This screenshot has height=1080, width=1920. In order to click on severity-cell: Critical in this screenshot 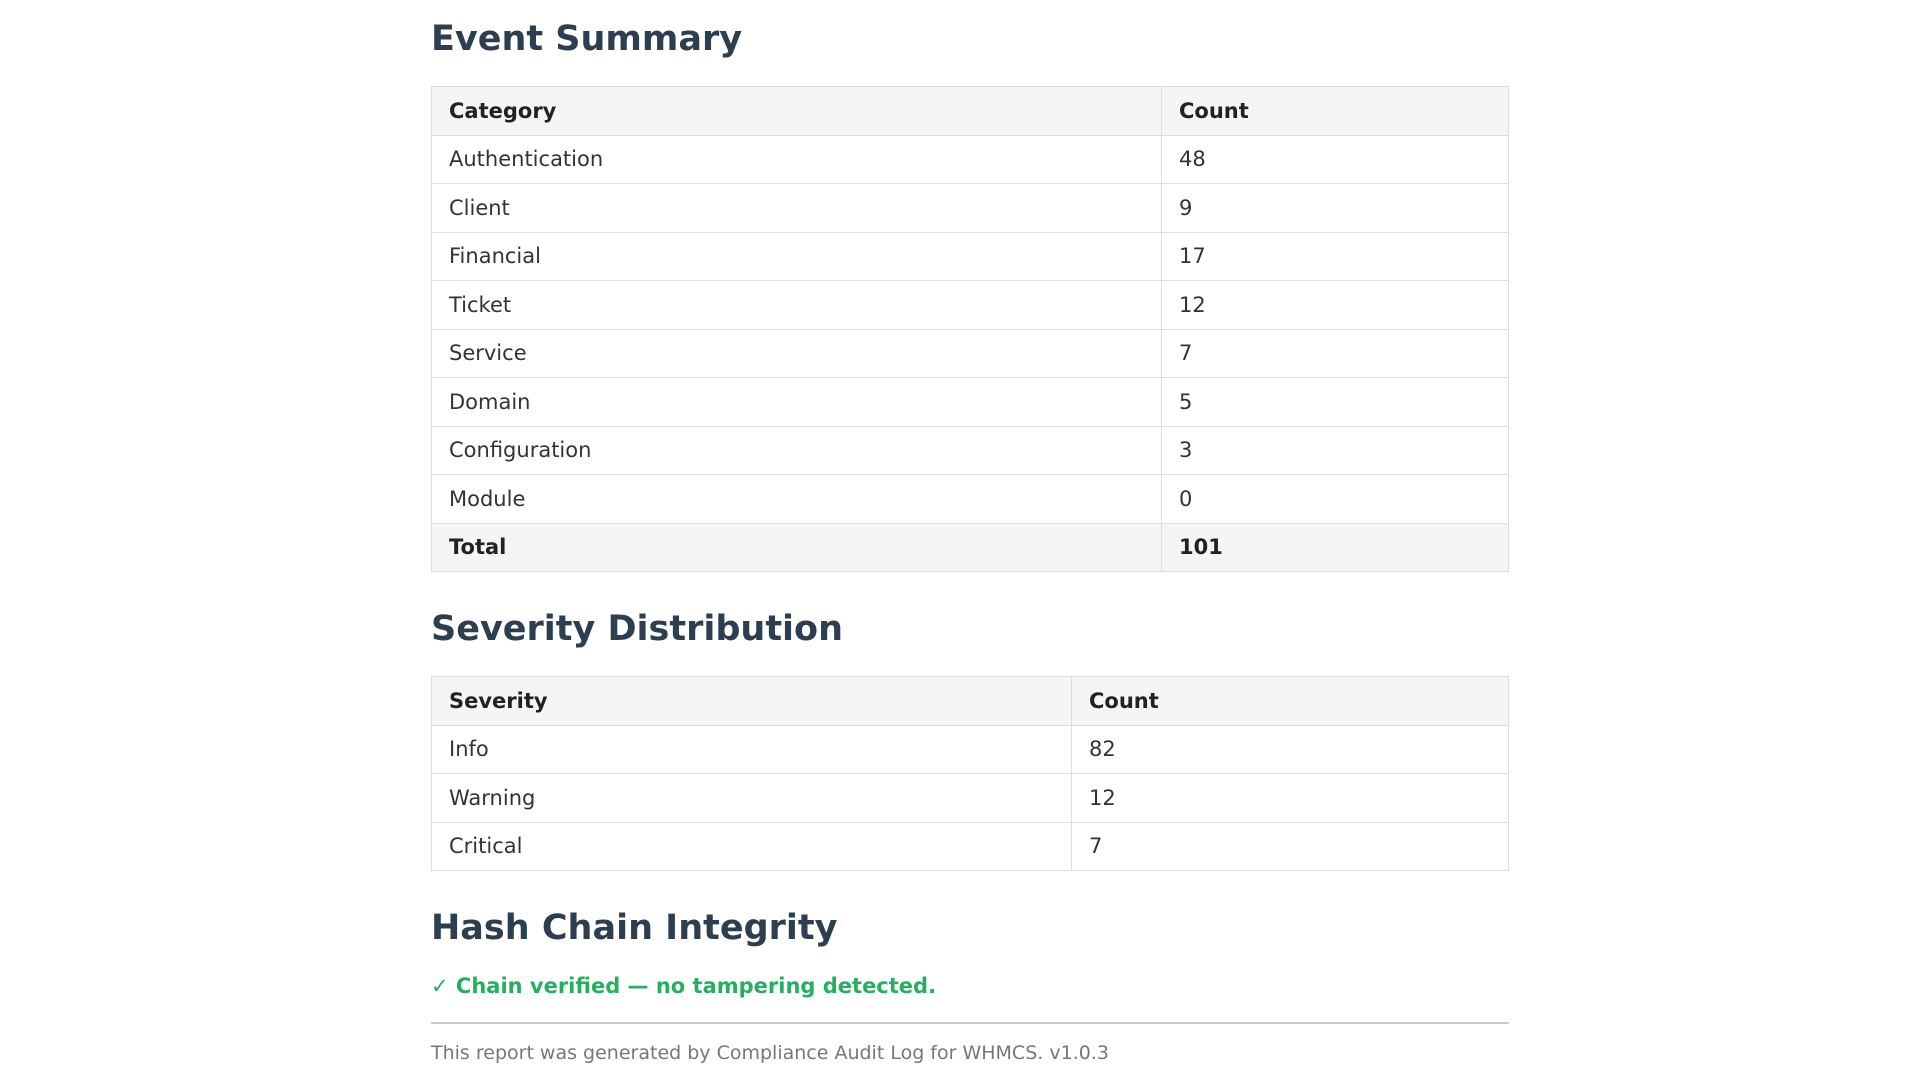, I will do `click(751, 846)`.